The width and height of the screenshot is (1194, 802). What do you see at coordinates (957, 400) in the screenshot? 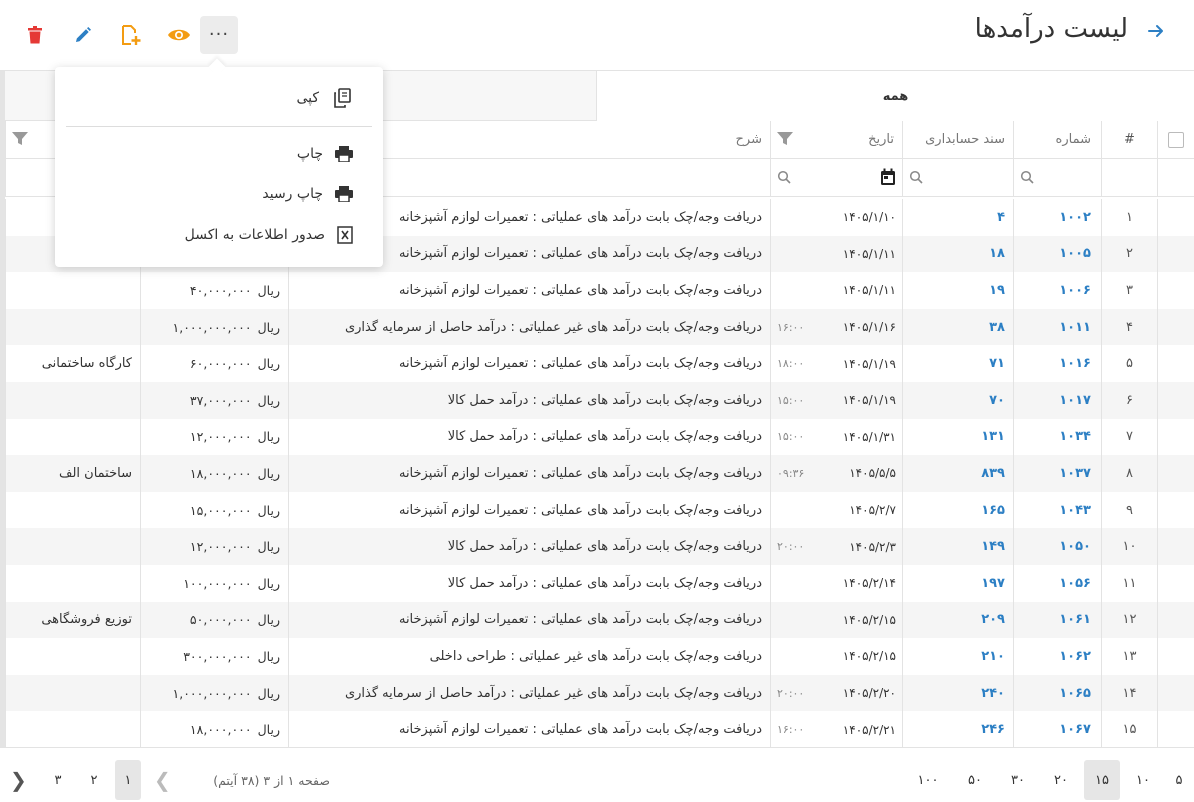
I see `row-doc-link: ۷۰` at bounding box center [957, 400].